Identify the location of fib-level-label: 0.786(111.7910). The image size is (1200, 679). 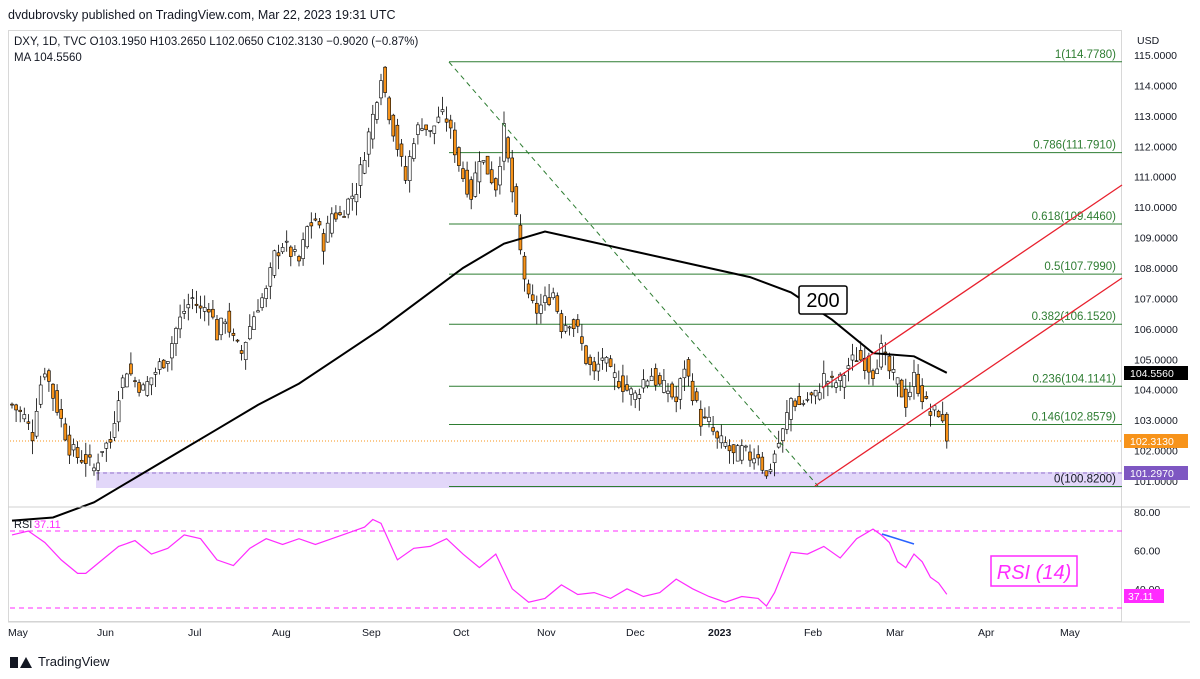
(1074, 146).